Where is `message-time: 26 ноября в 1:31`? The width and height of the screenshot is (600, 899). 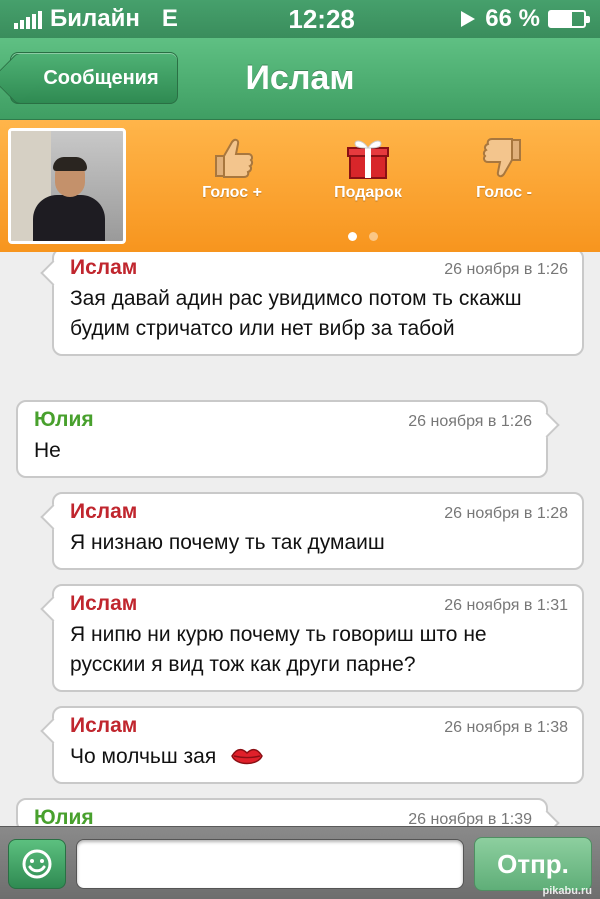 message-time: 26 ноября в 1:31 is located at coordinates (506, 605).